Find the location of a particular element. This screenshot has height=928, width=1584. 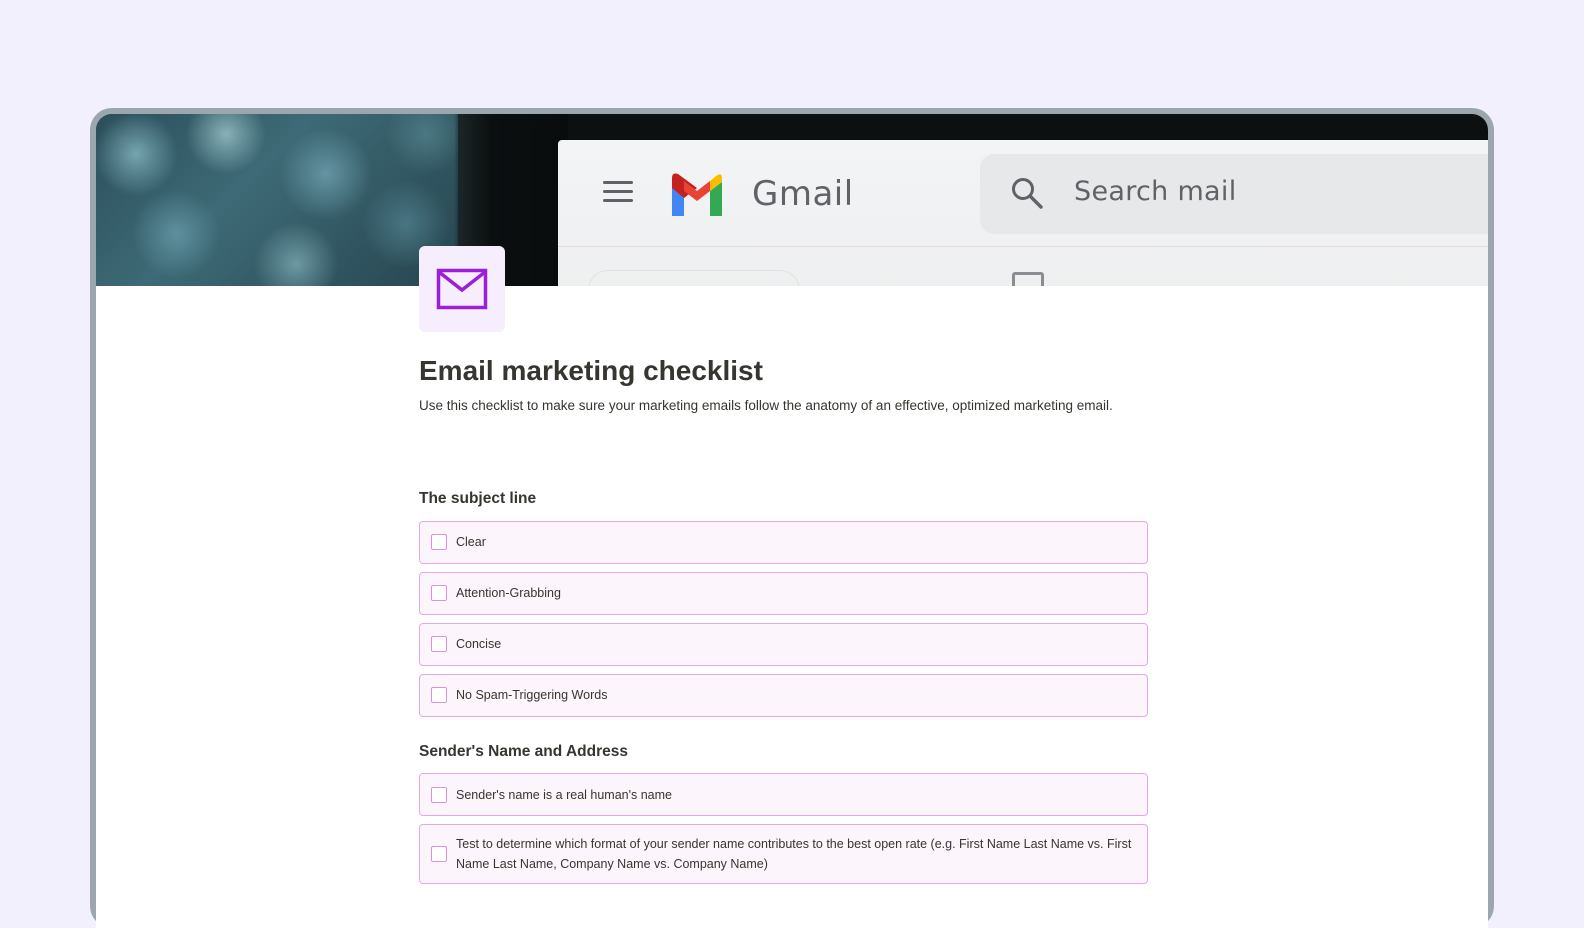

hamburger-menu-icon is located at coordinates (618, 192).